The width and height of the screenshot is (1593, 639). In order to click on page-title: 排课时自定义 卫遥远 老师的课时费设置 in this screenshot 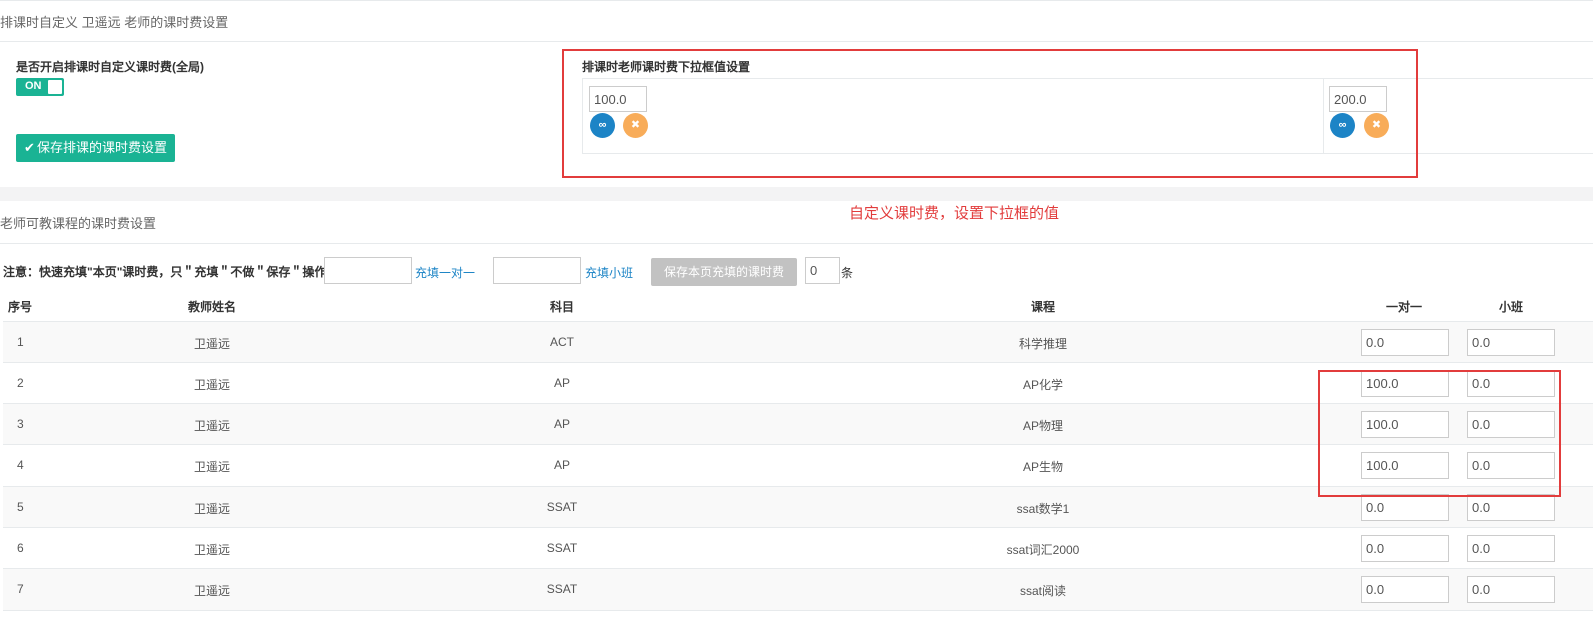, I will do `click(114, 22)`.